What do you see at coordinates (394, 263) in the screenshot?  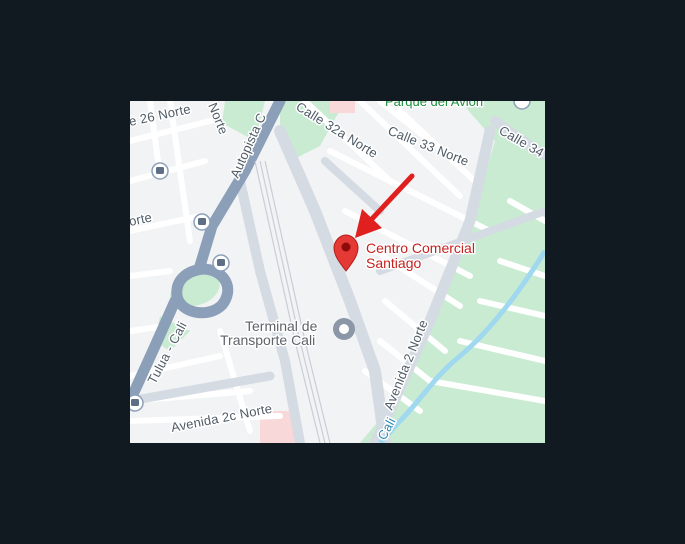 I see `destination-label: Santiago` at bounding box center [394, 263].